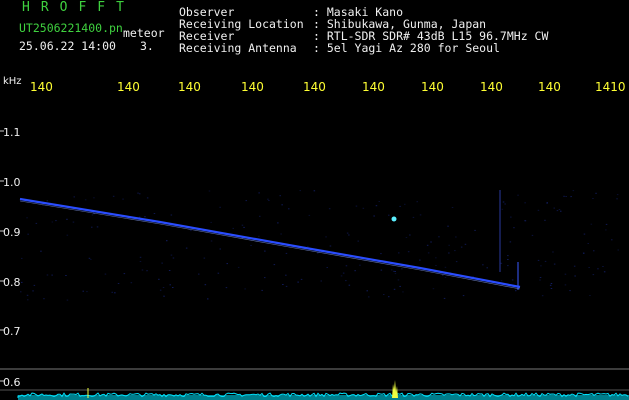 The height and width of the screenshot is (400, 629). What do you see at coordinates (395, 389) in the screenshot?
I see `echo-burst` at bounding box center [395, 389].